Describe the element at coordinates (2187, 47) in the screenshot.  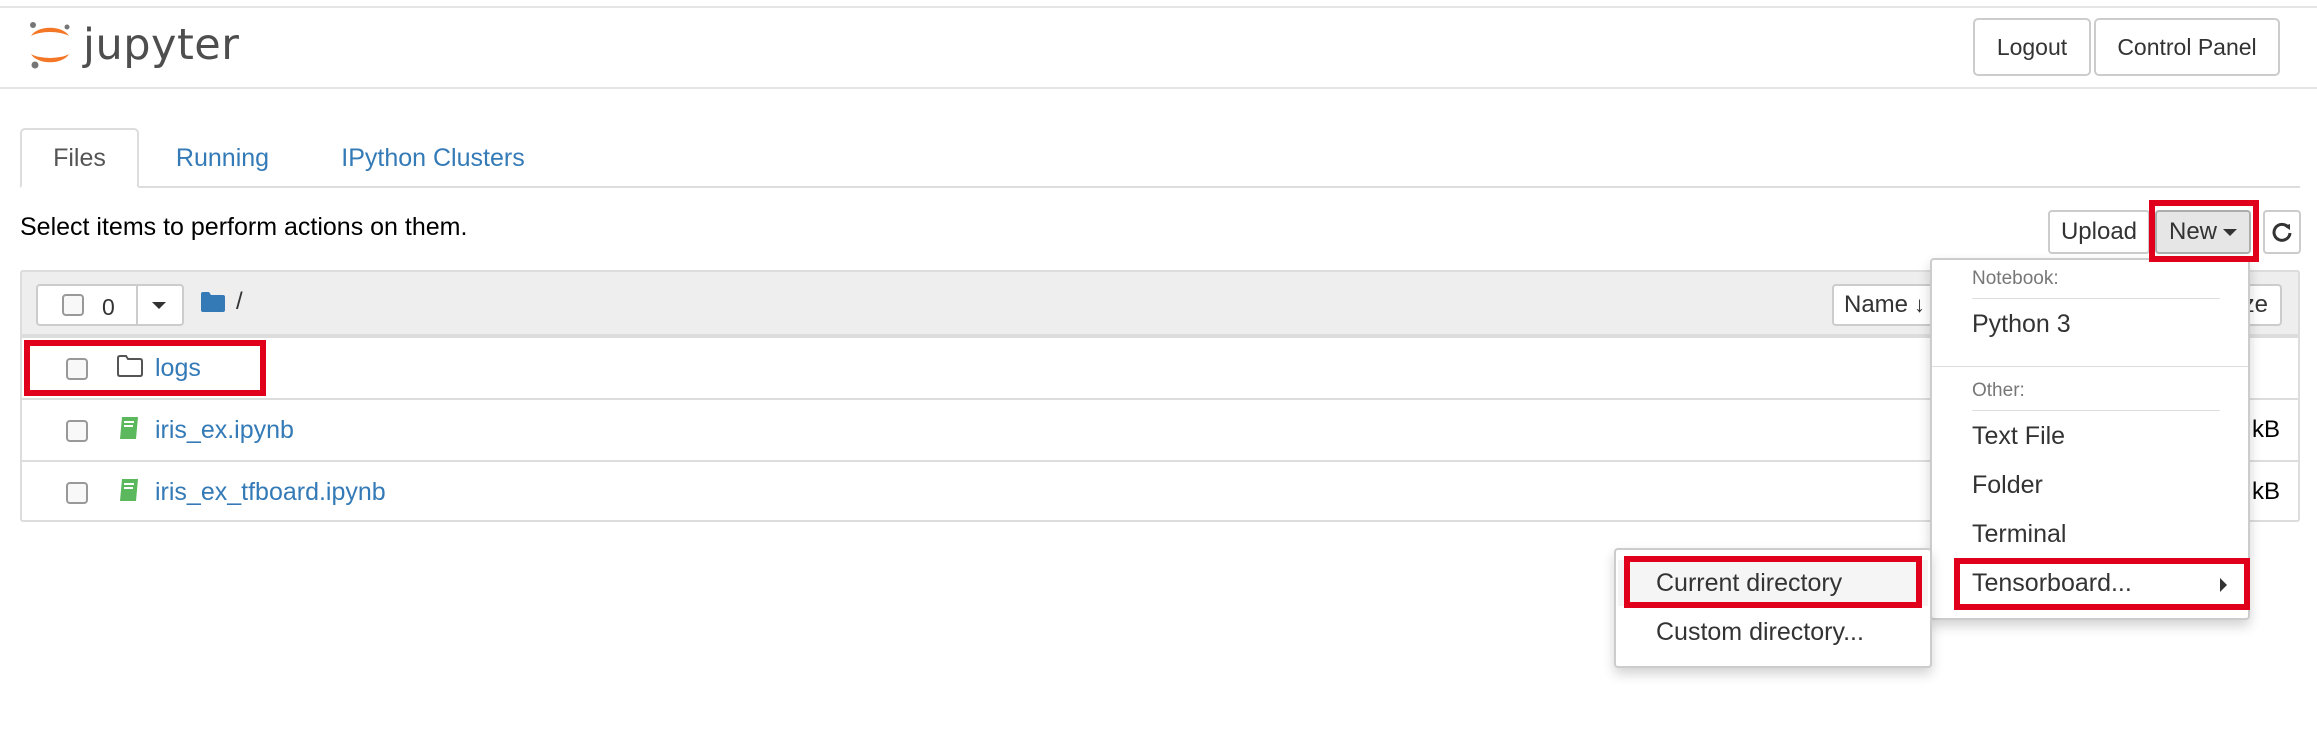
I see `control-panel-button: Control Panel` at that location.